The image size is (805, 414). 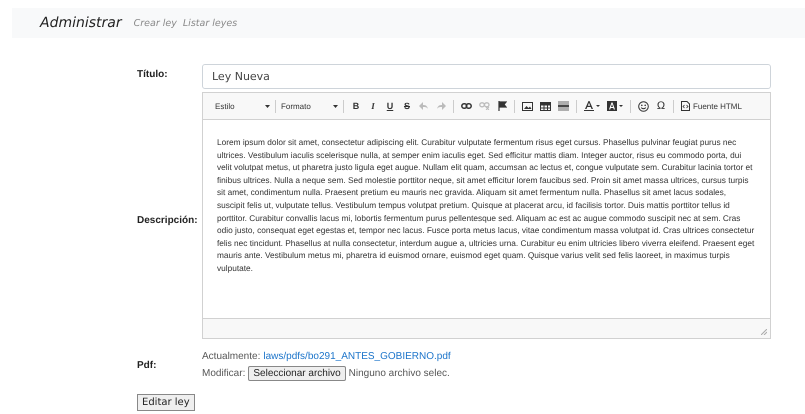 I want to click on emoji-button, so click(x=643, y=106).